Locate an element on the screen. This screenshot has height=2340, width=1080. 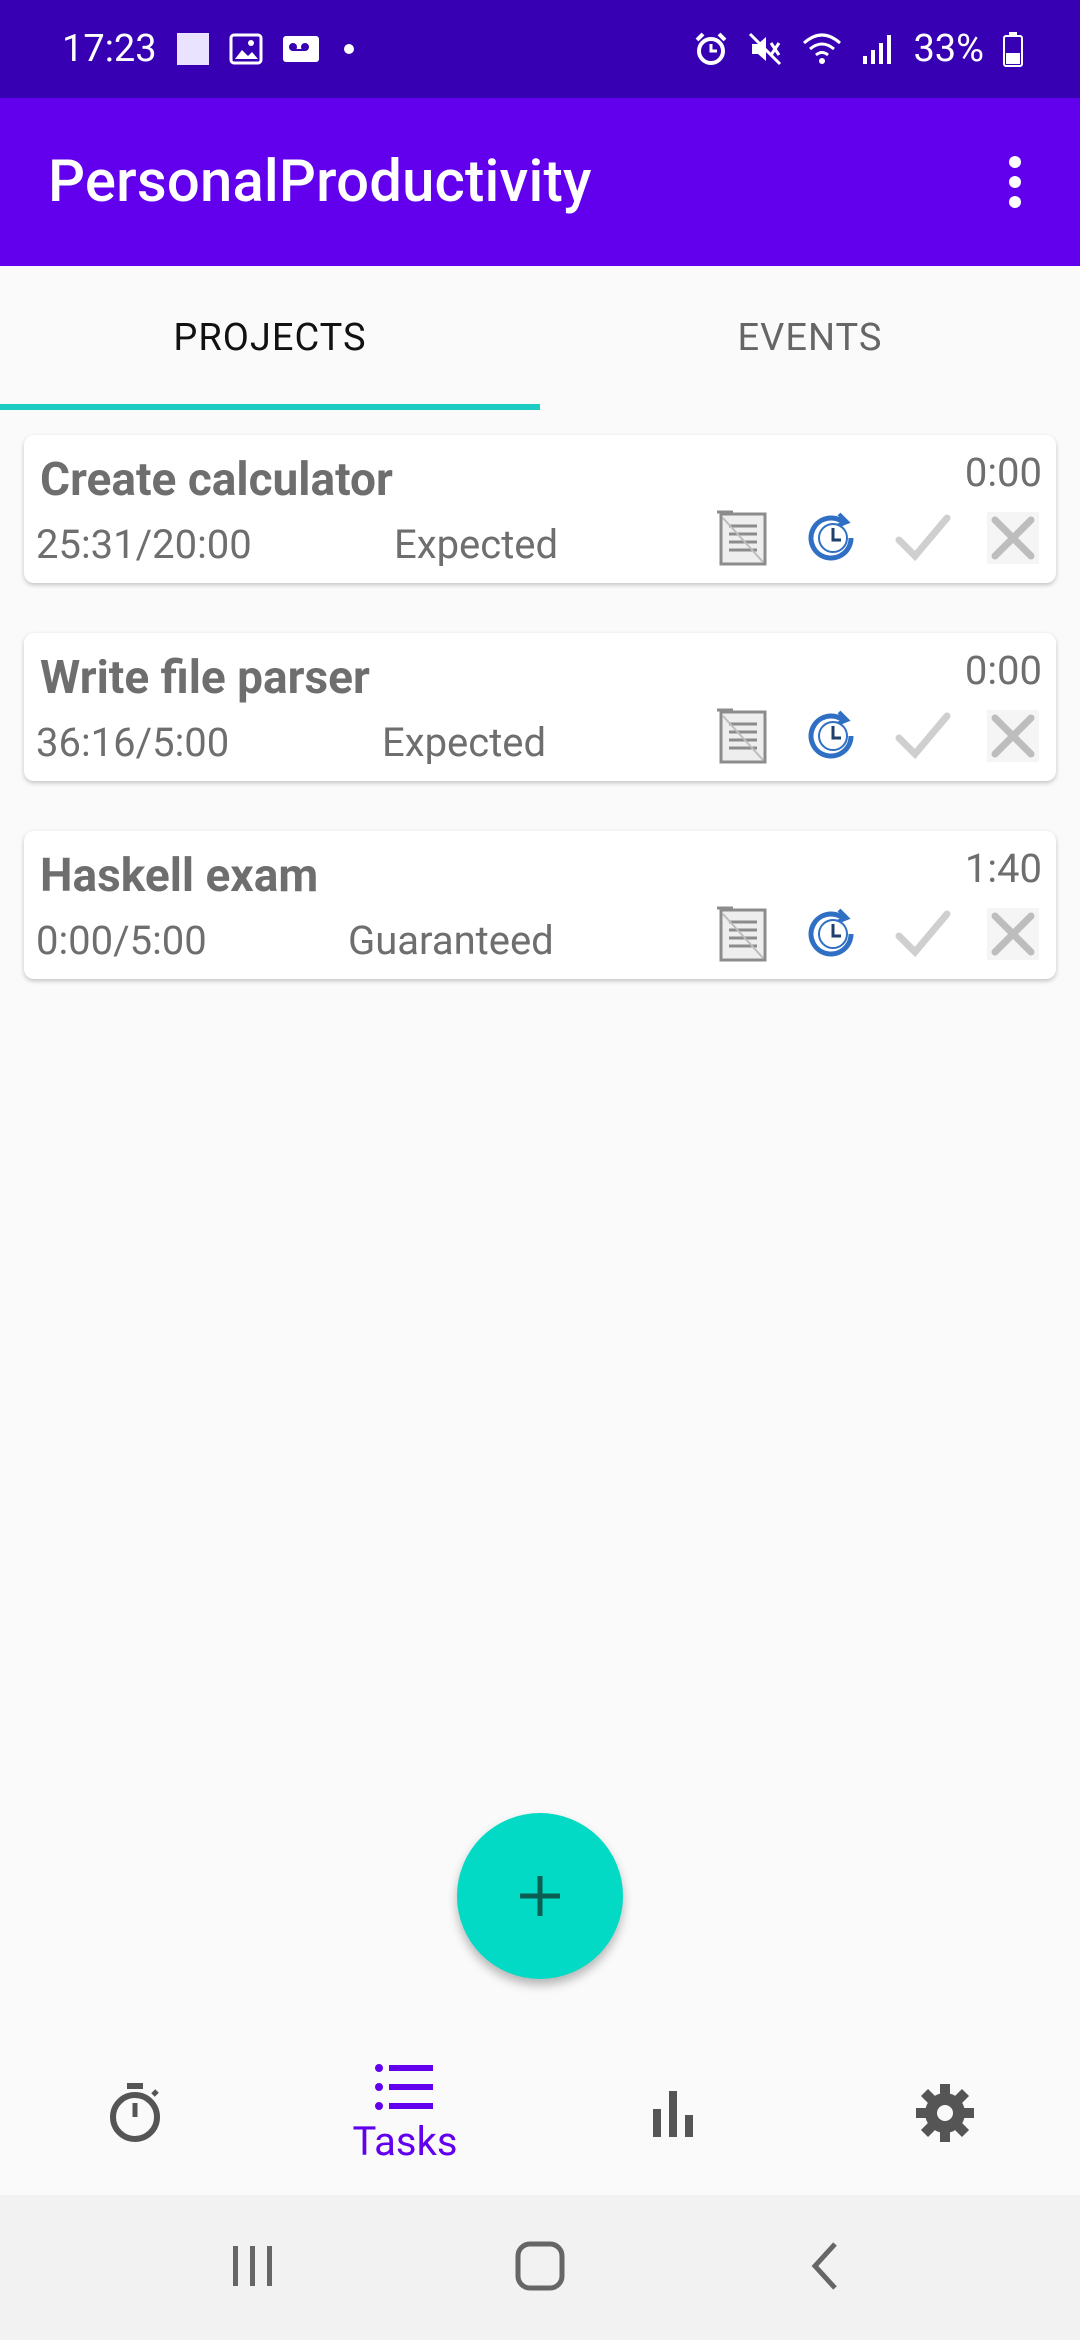
list-icon is located at coordinates (404, 2087).